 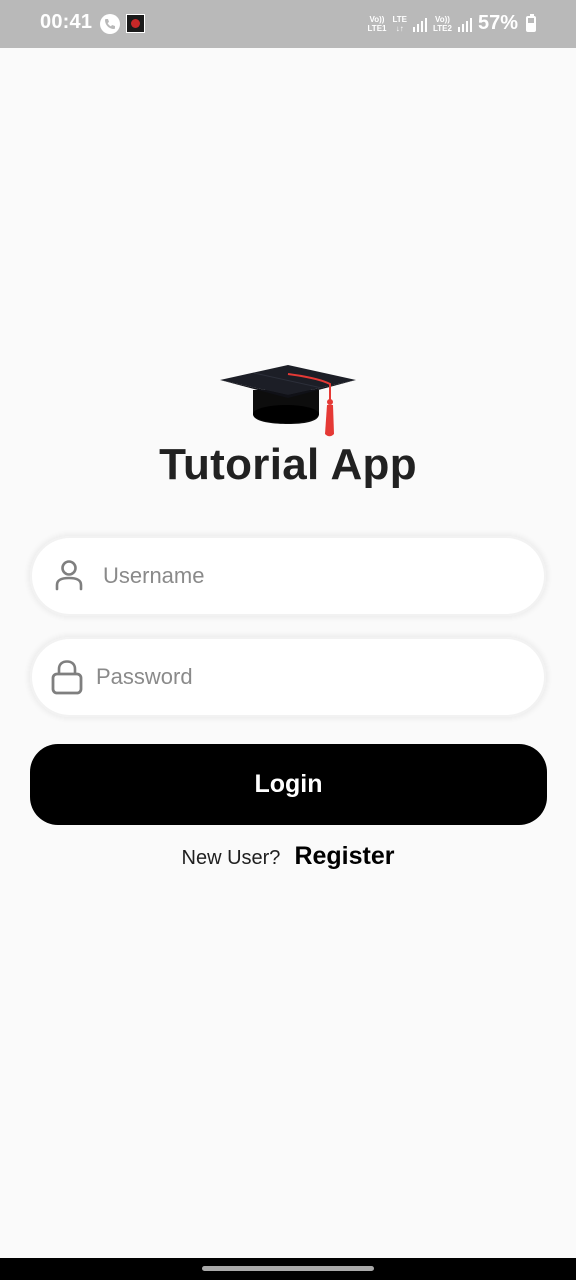 I want to click on lte-data-label: LTE ↓↑, so click(x=399, y=23).